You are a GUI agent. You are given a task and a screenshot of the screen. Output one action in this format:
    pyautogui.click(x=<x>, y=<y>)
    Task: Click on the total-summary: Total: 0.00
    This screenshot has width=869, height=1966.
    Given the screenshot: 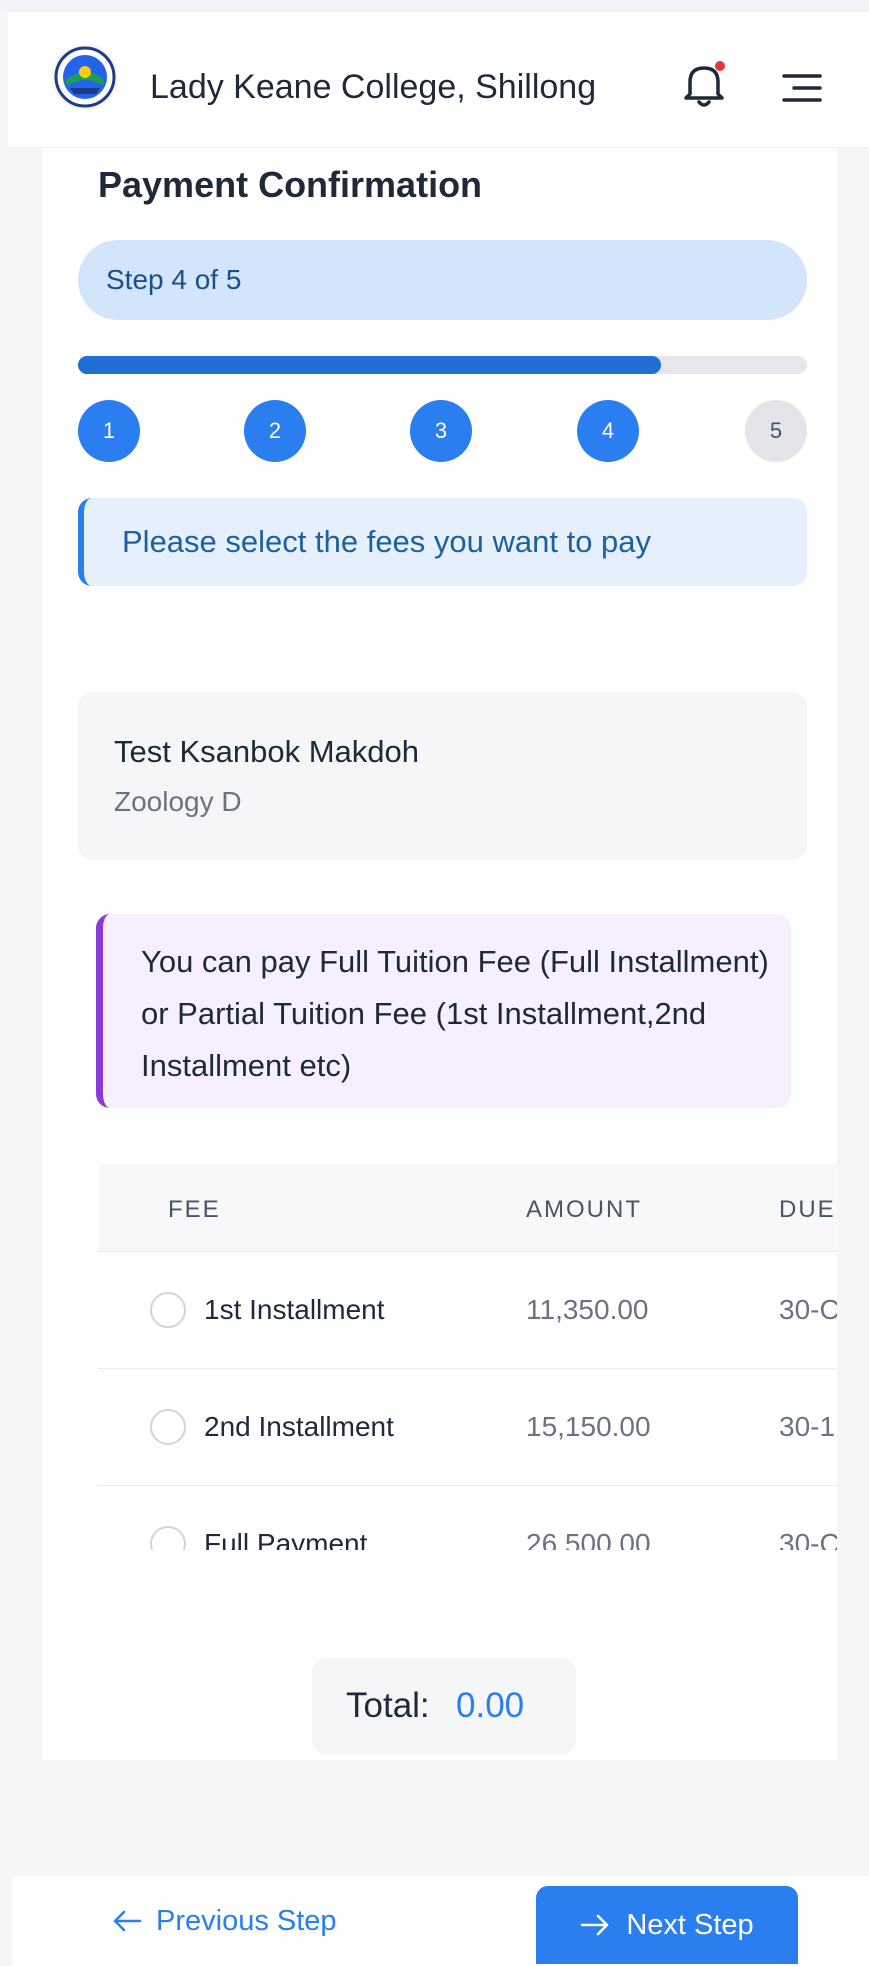 What is the action you would take?
    pyautogui.click(x=444, y=1706)
    